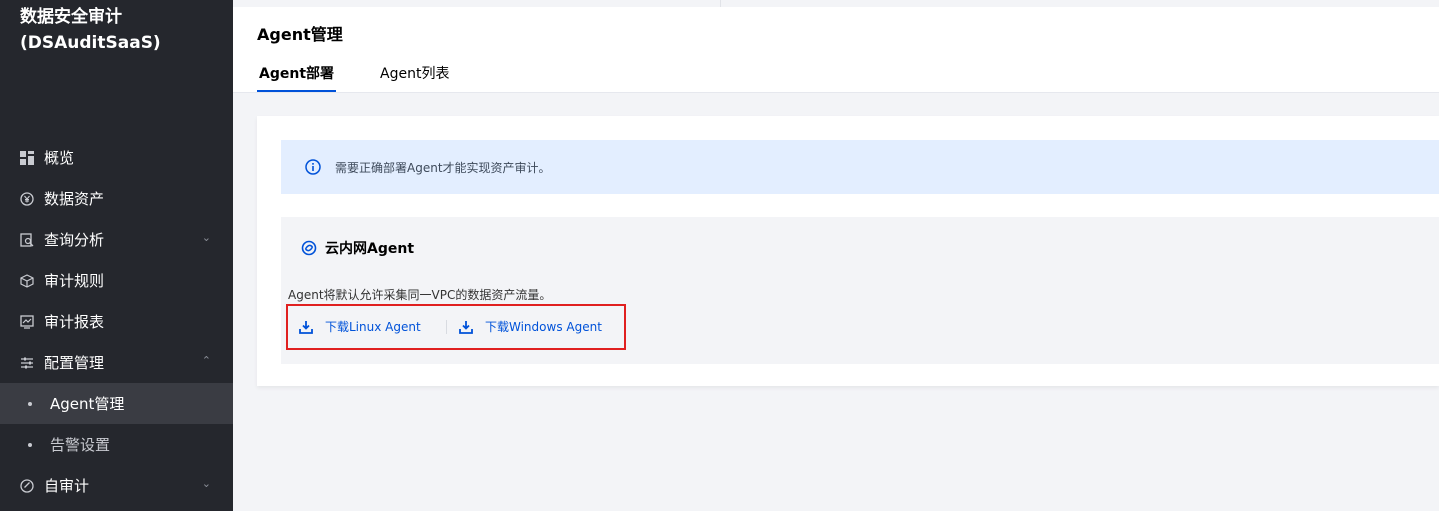  What do you see at coordinates (27, 485) in the screenshot?
I see `check-circle-icon` at bounding box center [27, 485].